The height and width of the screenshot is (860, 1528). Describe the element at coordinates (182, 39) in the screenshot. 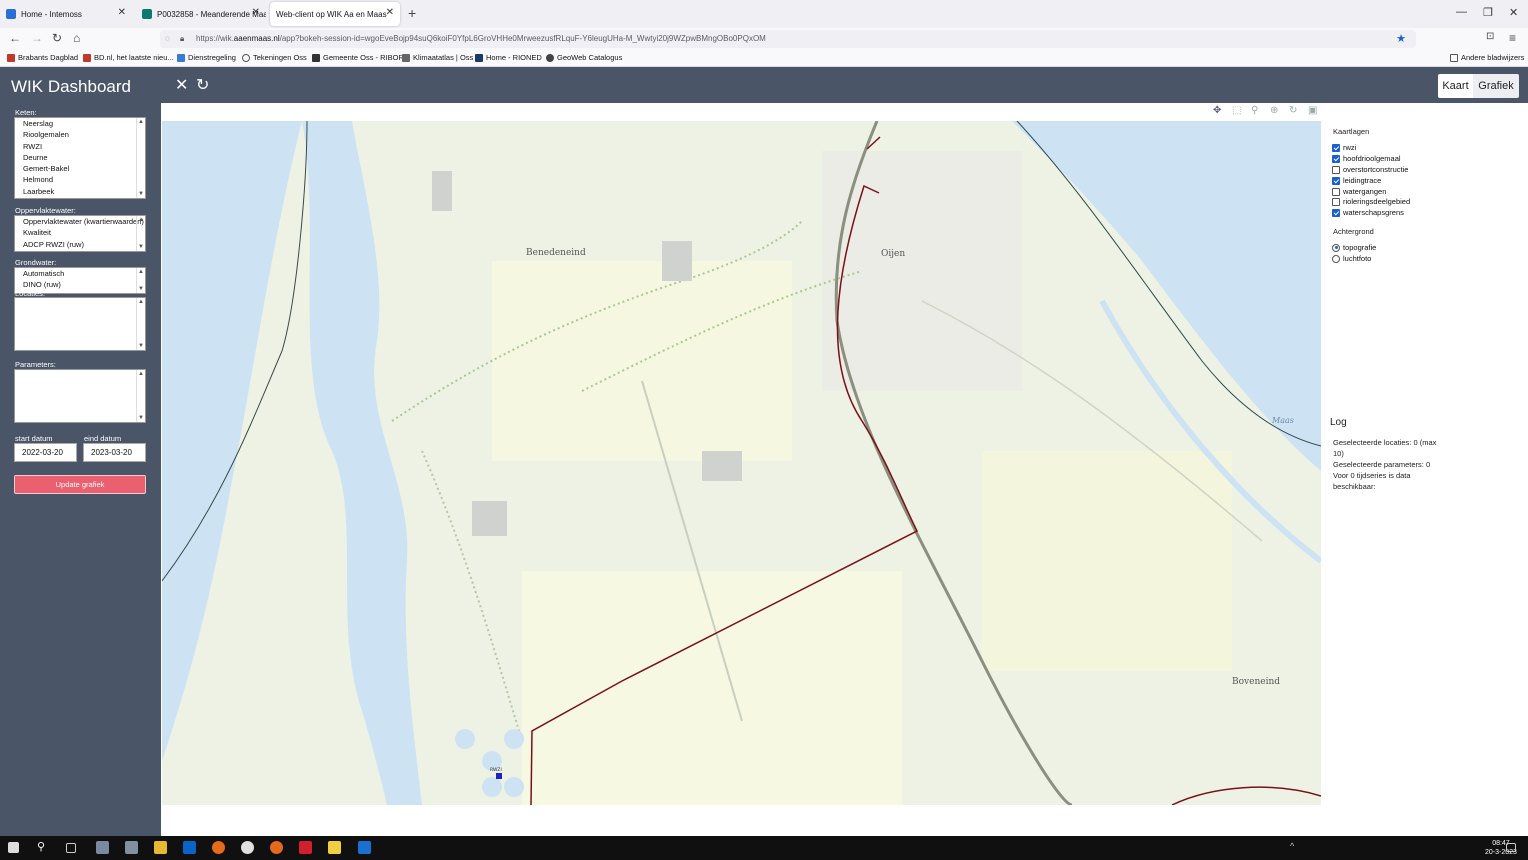

I see `lock-icon: 🔒︎` at that location.